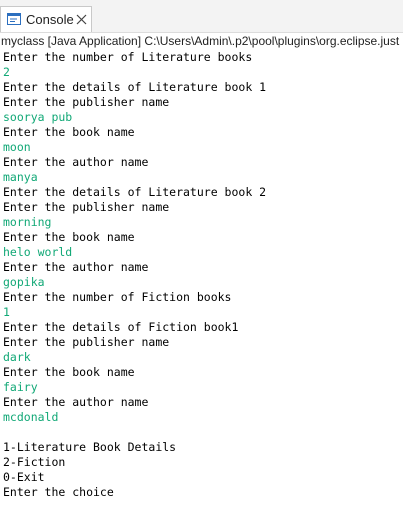 The image size is (403, 519). I want to click on console-input-line: fairy, so click(20, 387).